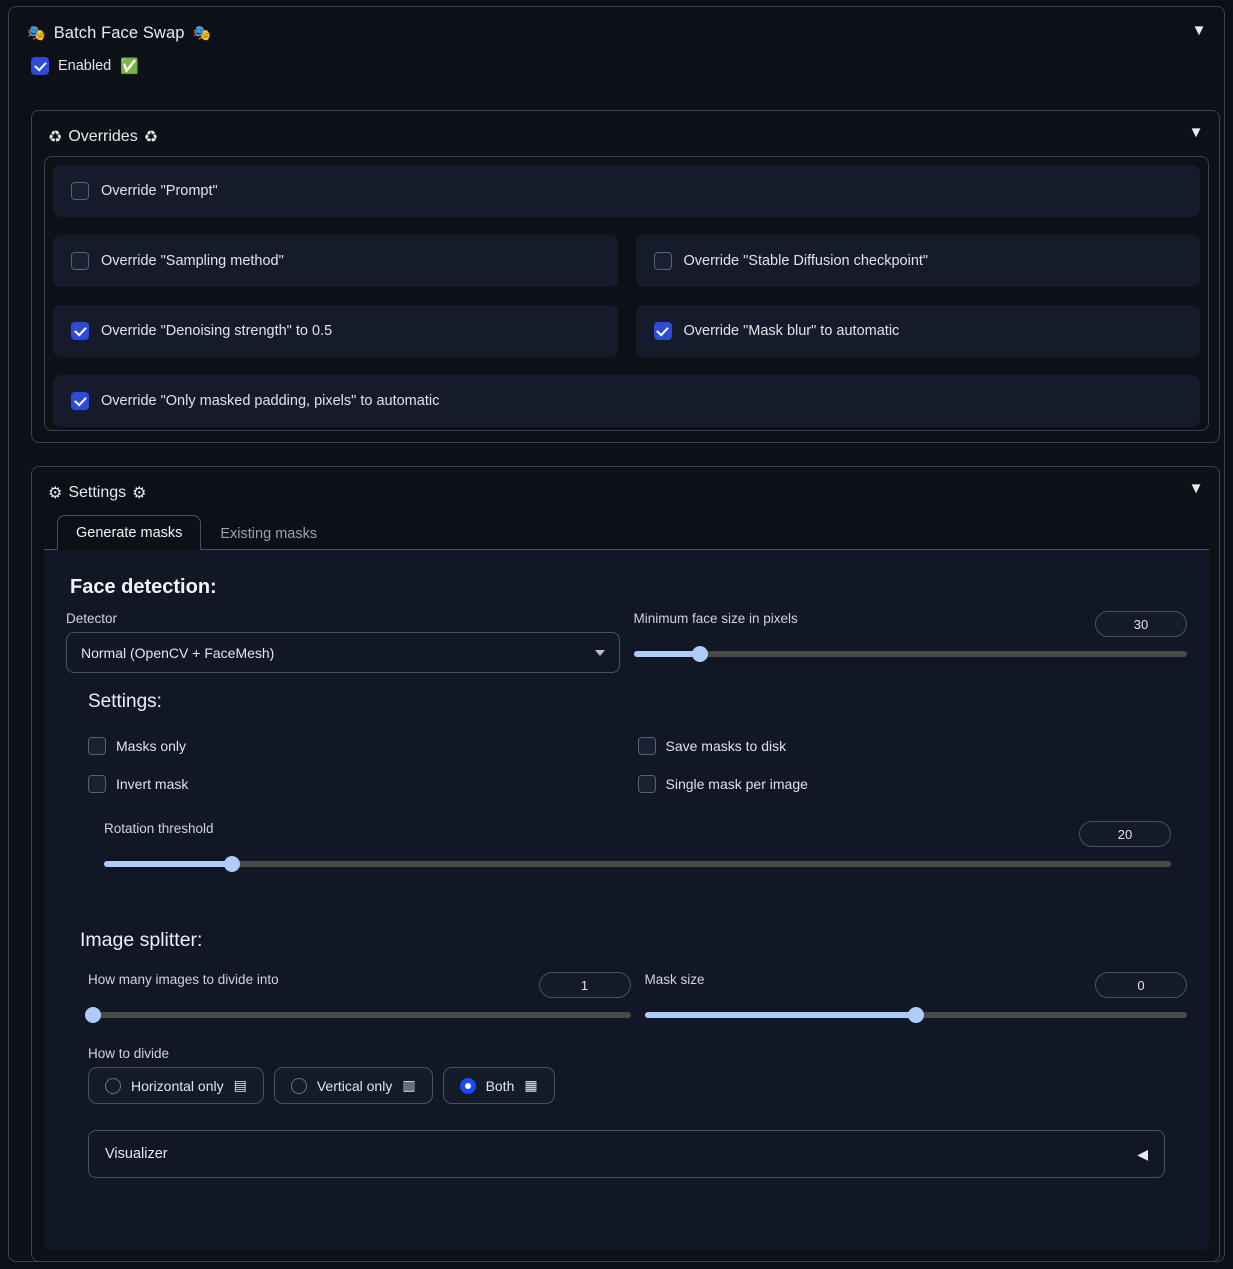  I want to click on divide-count-slider, so click(358, 1015).